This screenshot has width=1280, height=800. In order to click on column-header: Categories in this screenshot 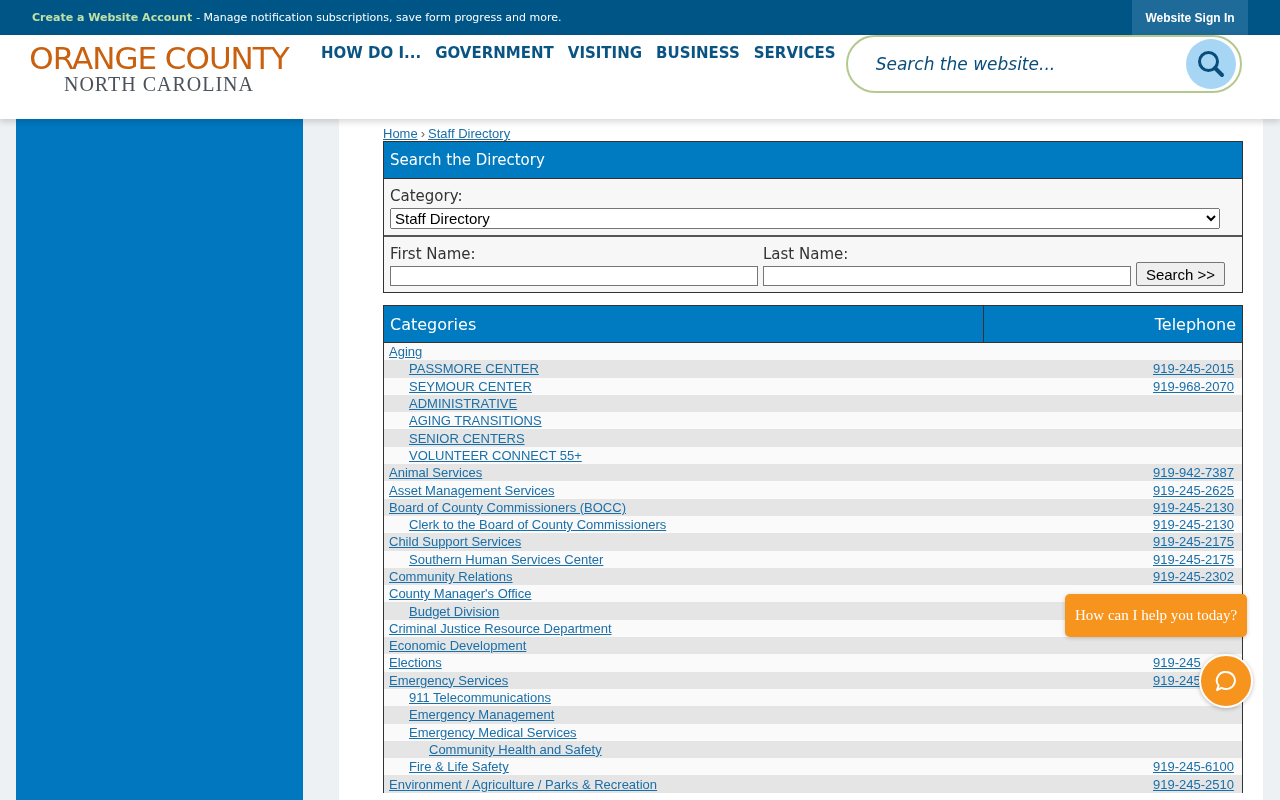, I will do `click(684, 324)`.